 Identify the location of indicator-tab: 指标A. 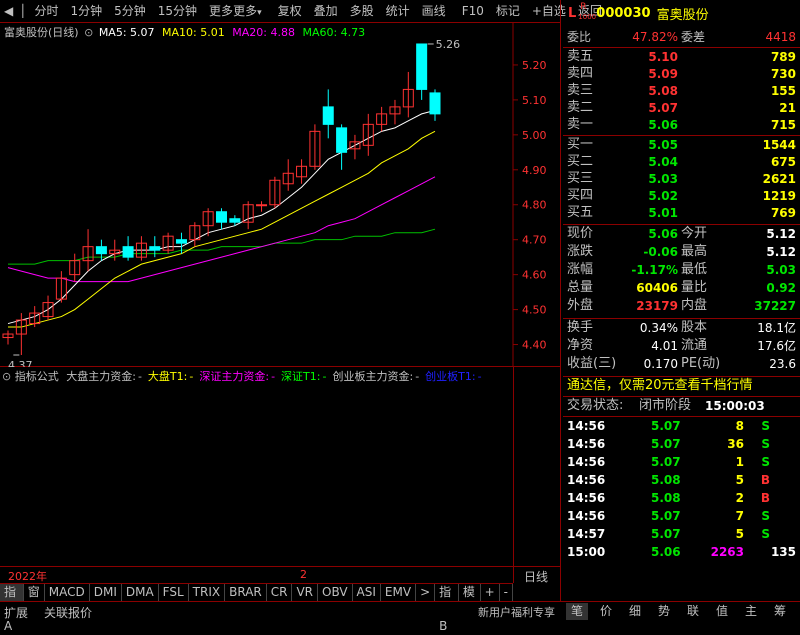
(12, 608).